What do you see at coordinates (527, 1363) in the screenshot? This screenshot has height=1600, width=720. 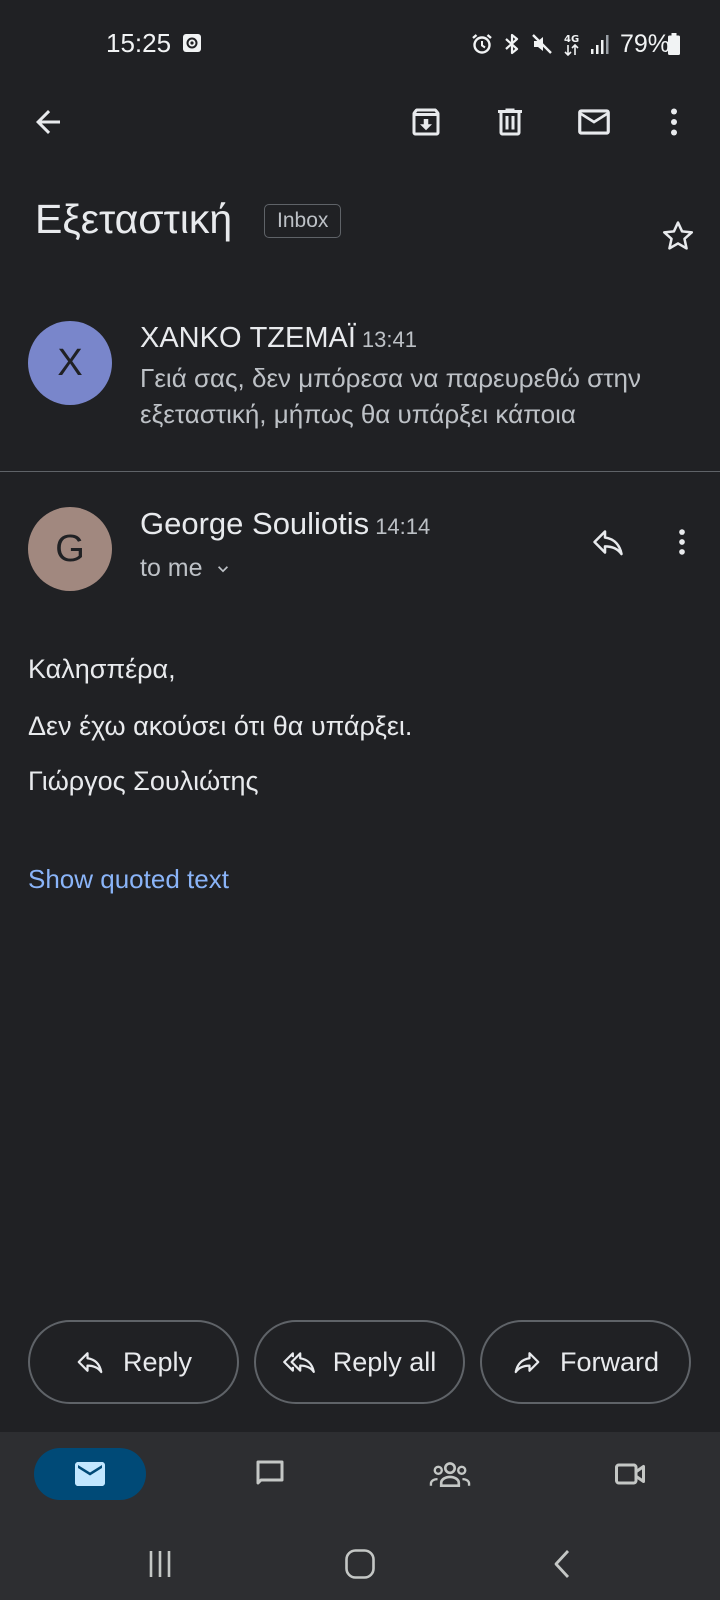 I see `forward-icon` at bounding box center [527, 1363].